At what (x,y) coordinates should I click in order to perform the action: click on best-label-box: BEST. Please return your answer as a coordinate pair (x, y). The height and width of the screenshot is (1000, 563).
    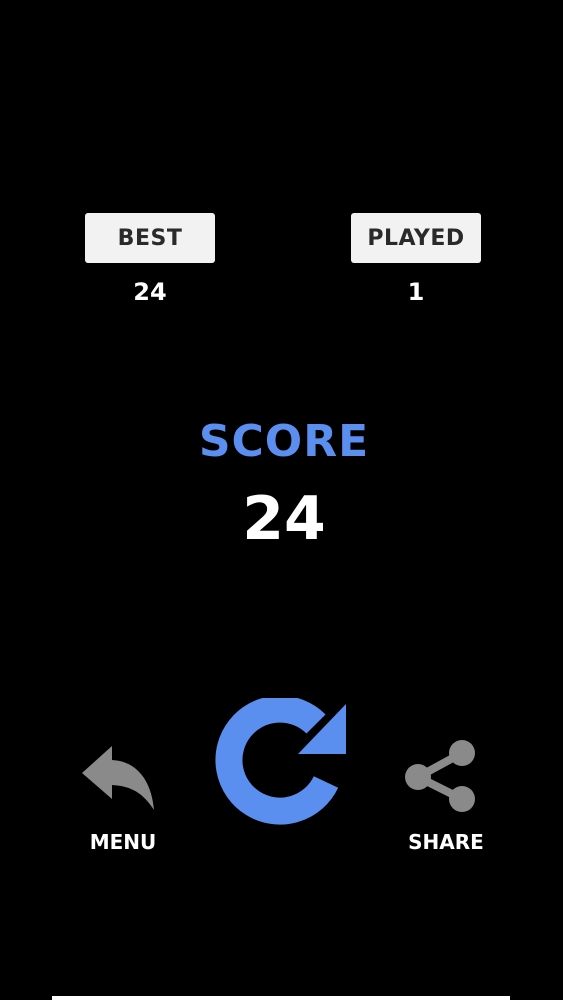
    Looking at the image, I should click on (150, 238).